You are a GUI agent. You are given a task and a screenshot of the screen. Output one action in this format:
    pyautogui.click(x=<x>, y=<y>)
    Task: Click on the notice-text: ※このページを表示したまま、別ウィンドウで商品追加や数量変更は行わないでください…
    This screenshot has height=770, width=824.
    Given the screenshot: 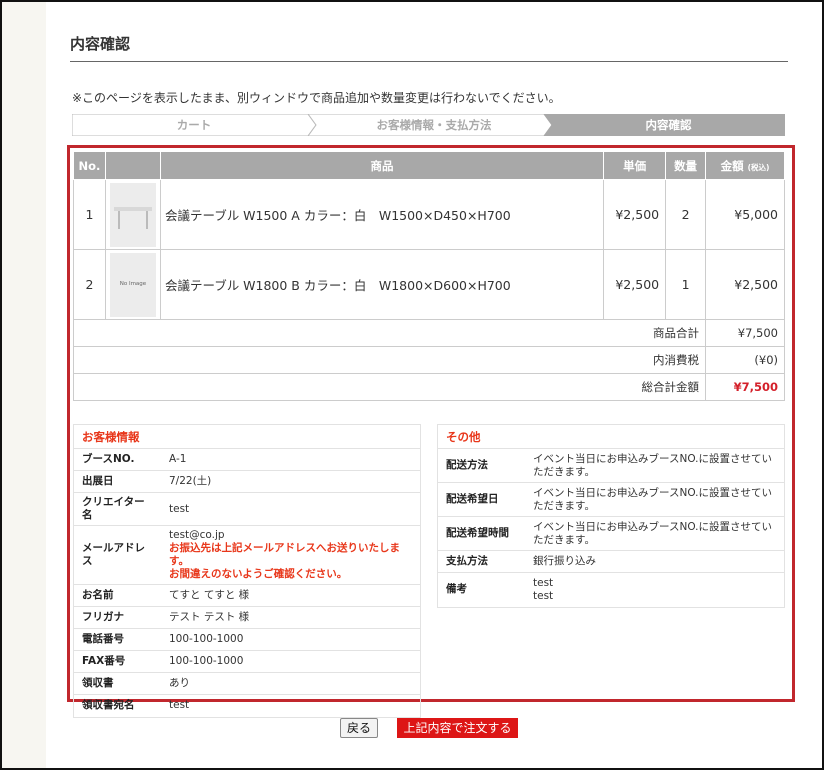 What is the action you would take?
    pyautogui.click(x=316, y=98)
    